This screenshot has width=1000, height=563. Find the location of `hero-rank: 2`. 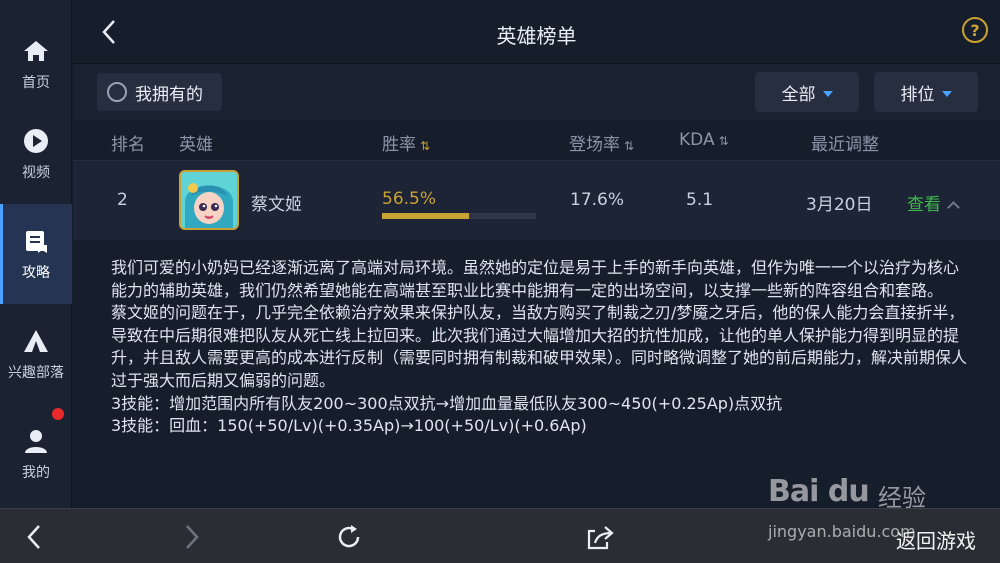

hero-rank: 2 is located at coordinates (122, 200).